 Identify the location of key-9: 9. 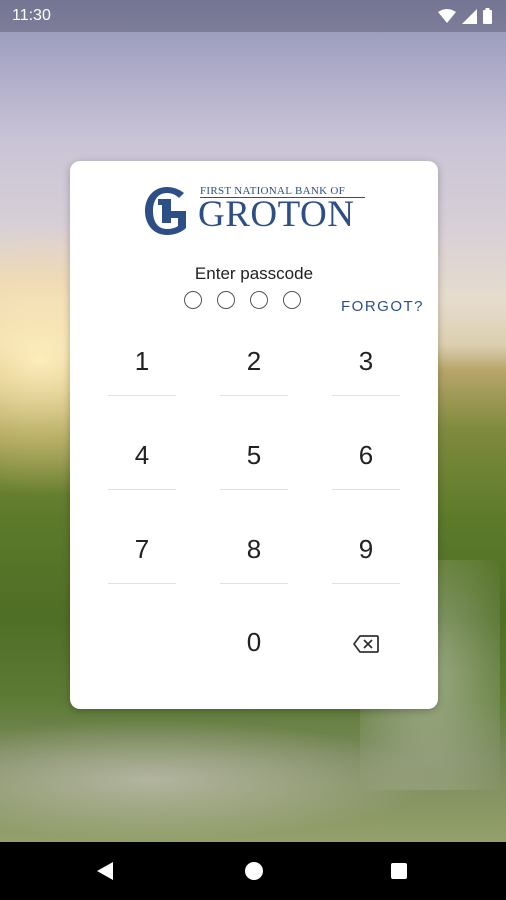
(366, 549).